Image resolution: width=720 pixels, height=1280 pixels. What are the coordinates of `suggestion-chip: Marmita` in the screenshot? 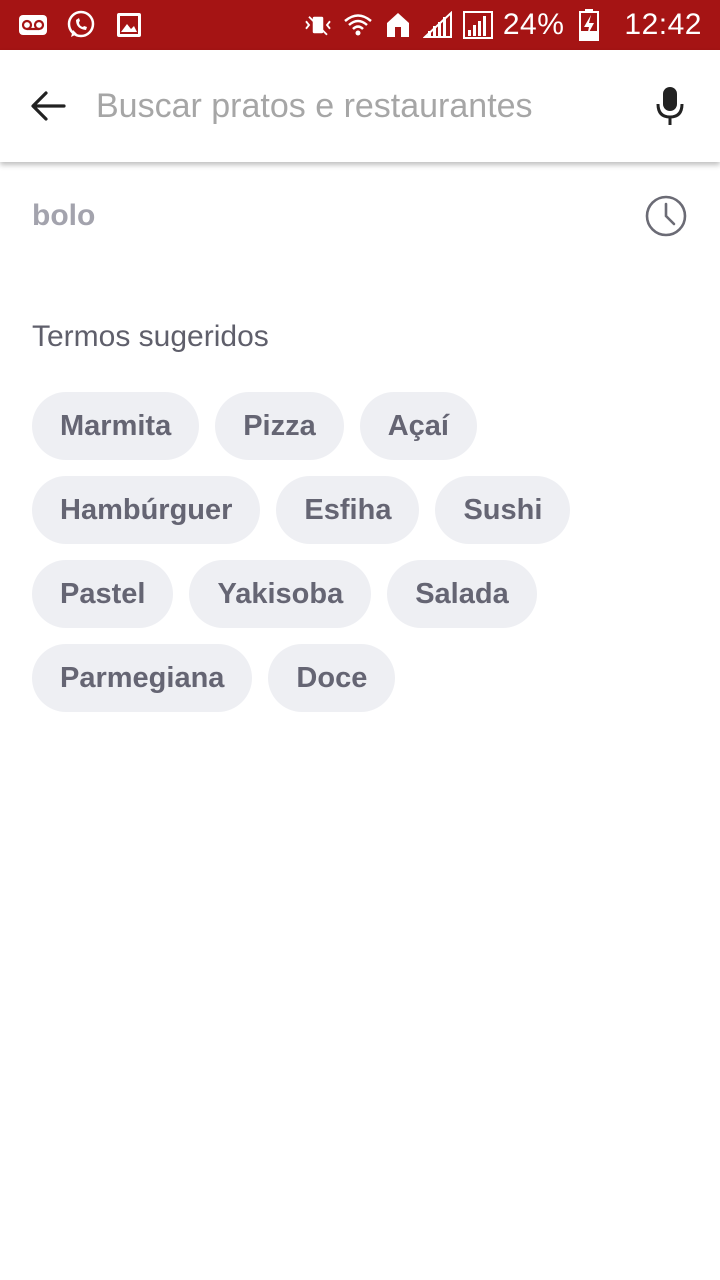 It's located at (116, 426).